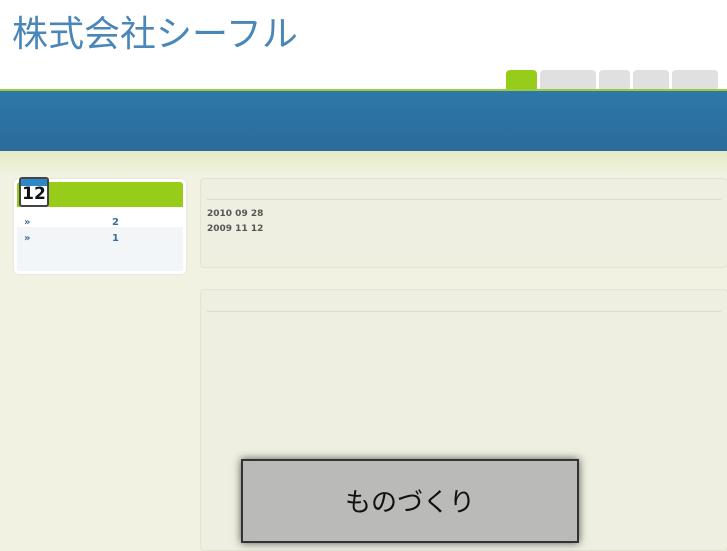 Image resolution: width=727 pixels, height=551 pixels. I want to click on list-count: 1, so click(115, 238).